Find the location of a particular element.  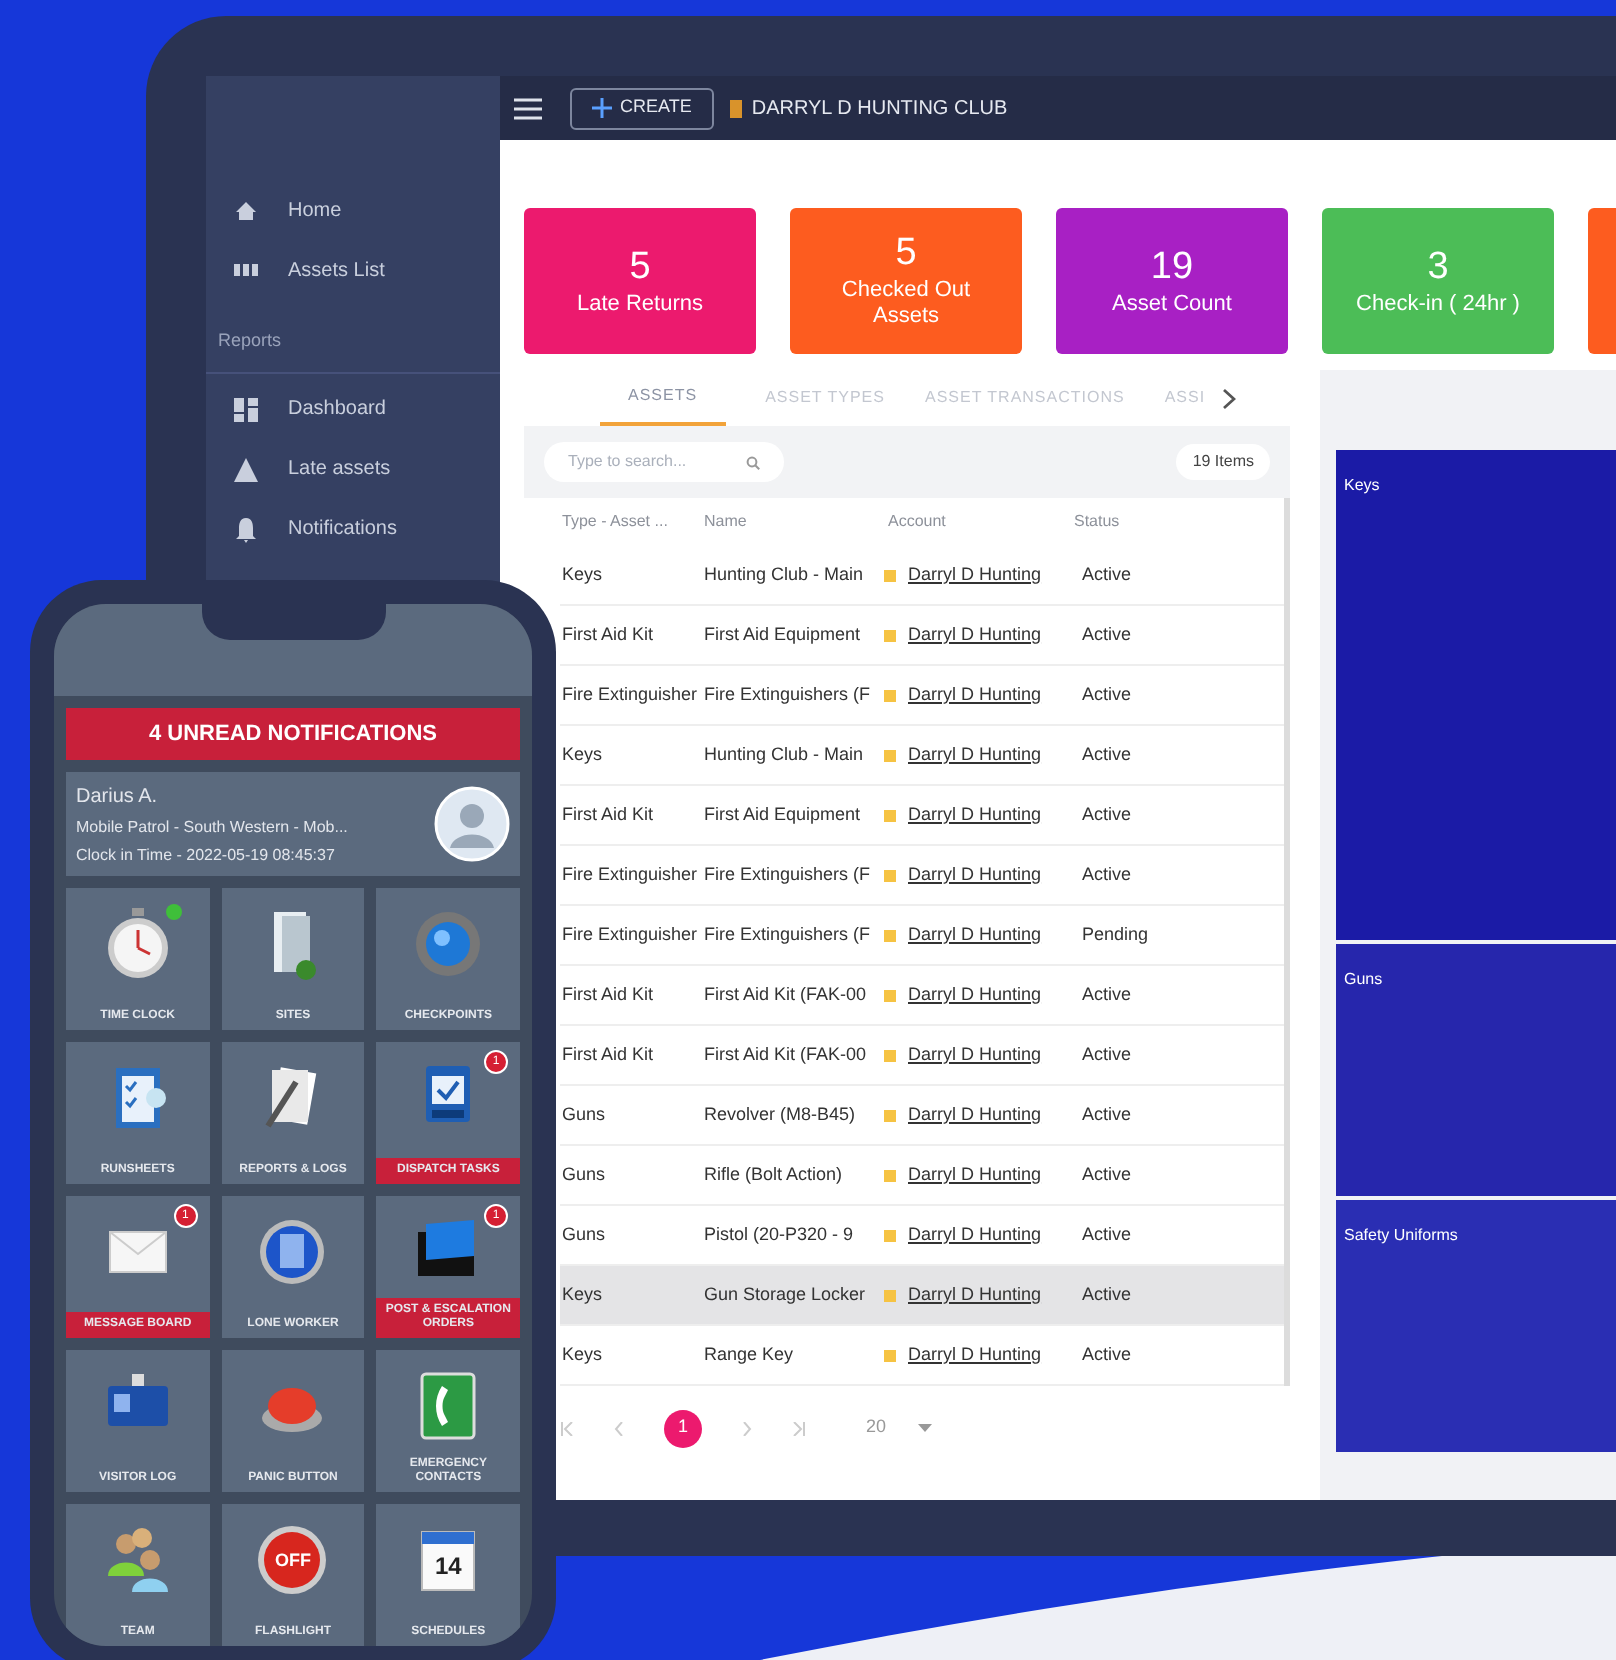

stat-value: 19 is located at coordinates (1172, 267).